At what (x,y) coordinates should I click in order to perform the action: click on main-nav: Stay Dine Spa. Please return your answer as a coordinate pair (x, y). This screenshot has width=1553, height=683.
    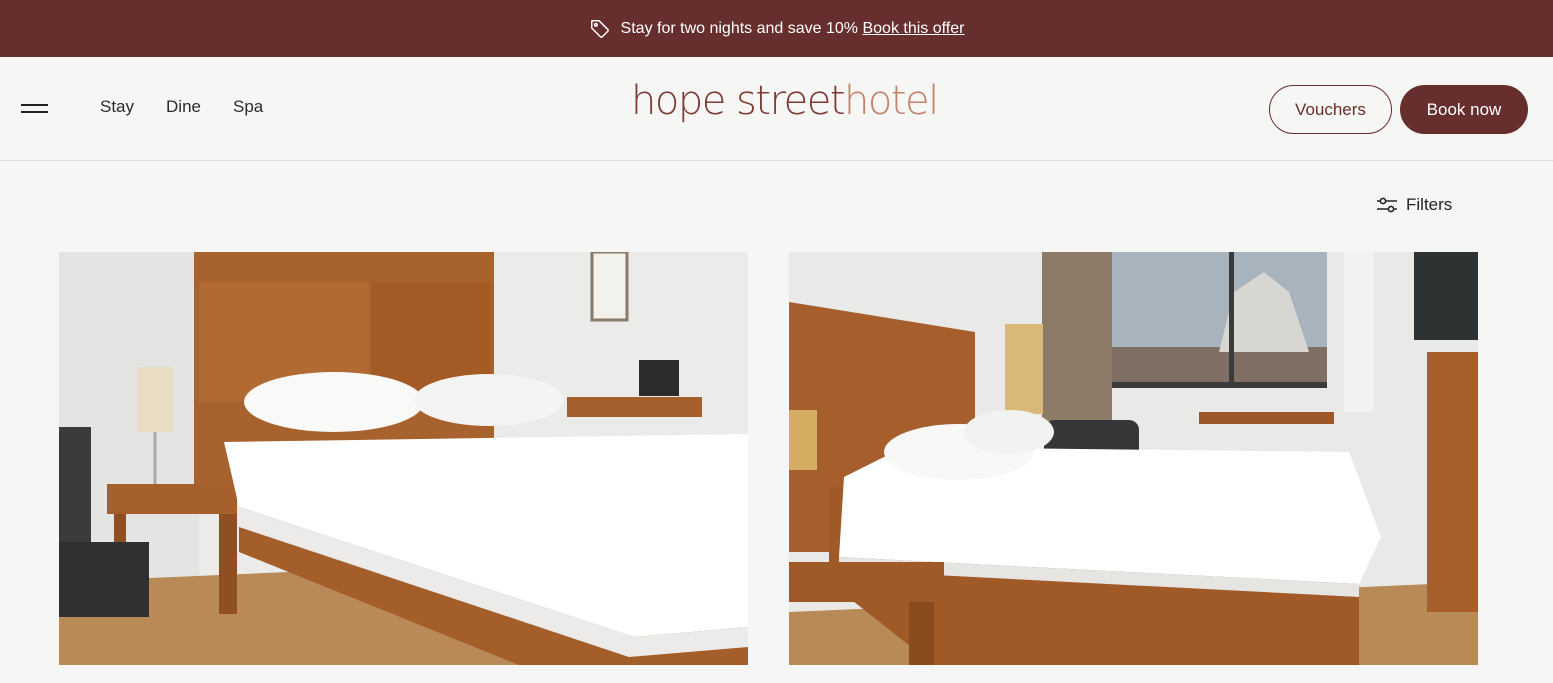
    Looking at the image, I should click on (181, 107).